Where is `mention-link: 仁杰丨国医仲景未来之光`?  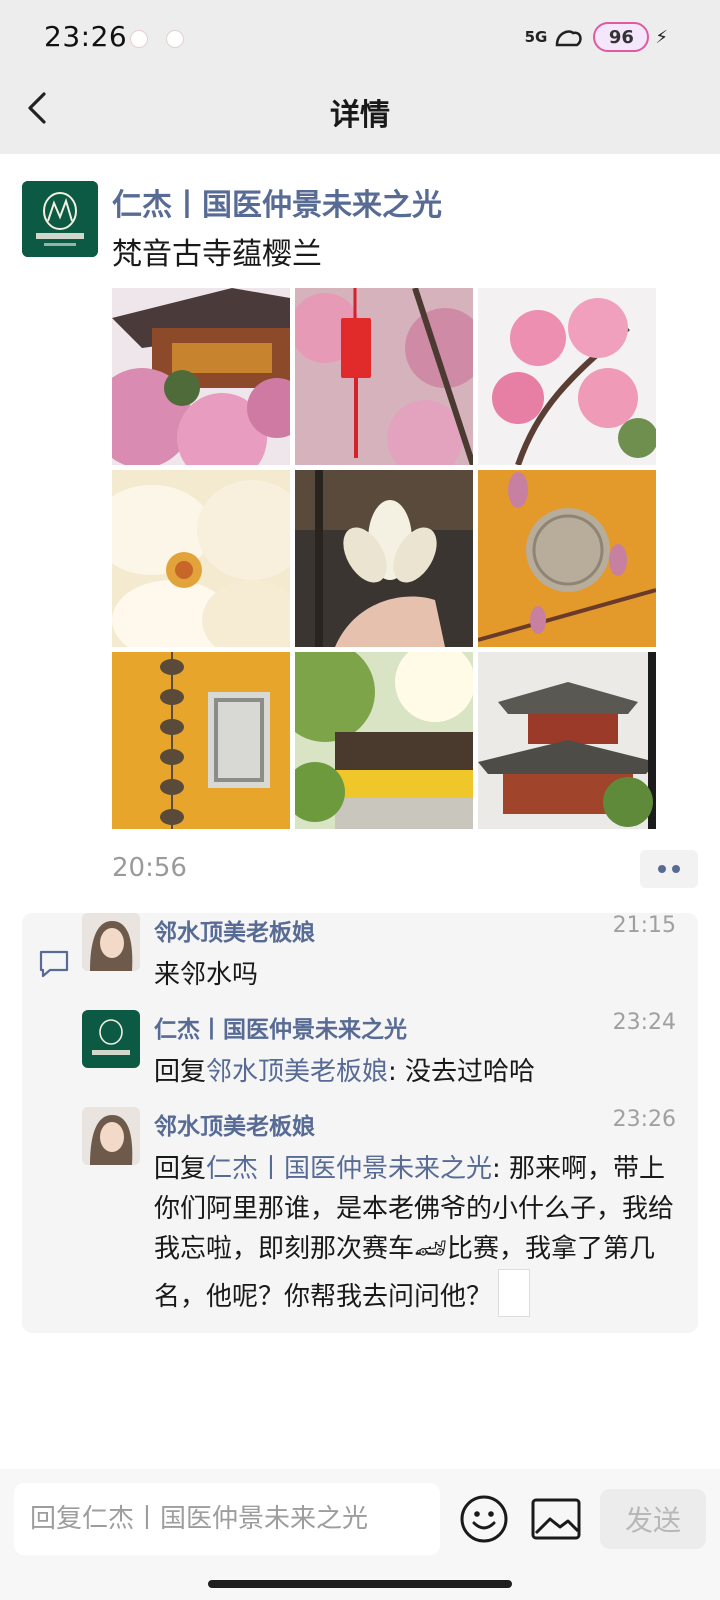 mention-link: 仁杰丨国医仲景未来之光 is located at coordinates (349, 1169).